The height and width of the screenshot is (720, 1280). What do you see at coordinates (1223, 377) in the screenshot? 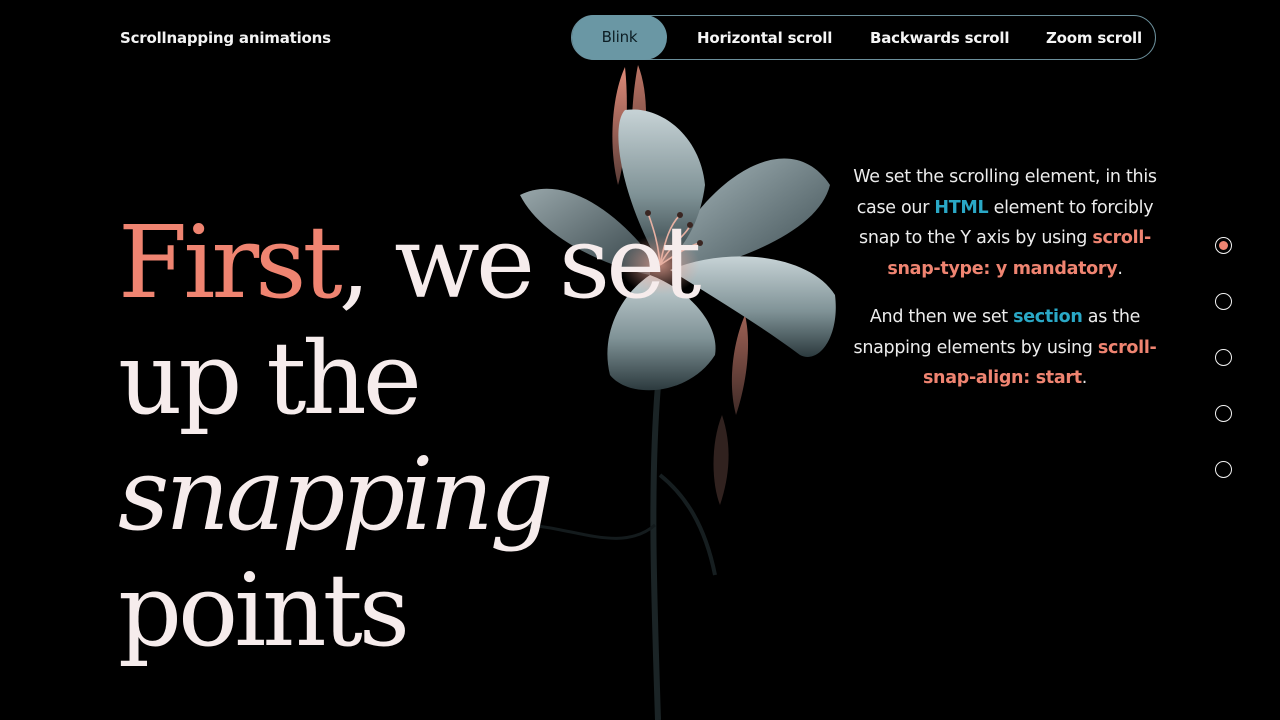
I see `section-pagination` at bounding box center [1223, 377].